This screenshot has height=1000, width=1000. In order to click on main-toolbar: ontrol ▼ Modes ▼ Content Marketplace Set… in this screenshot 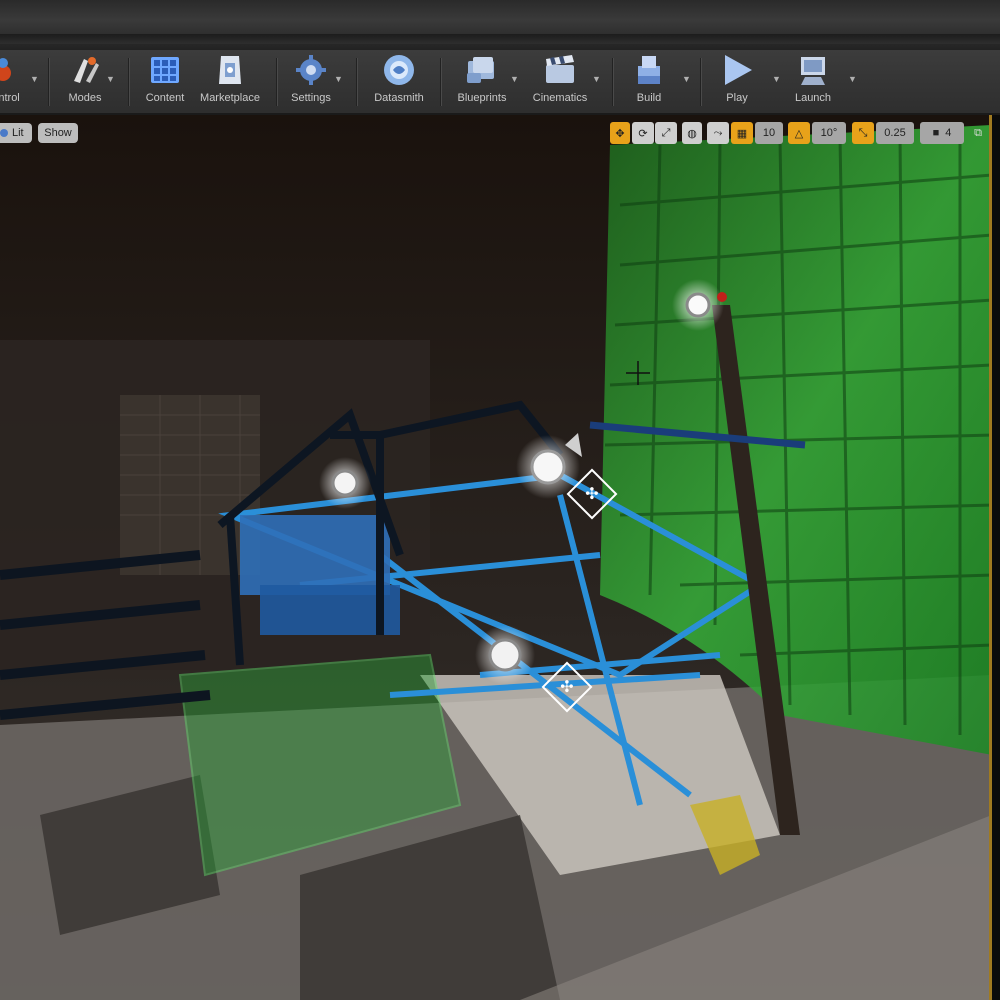, I will do `click(500, 82)`.